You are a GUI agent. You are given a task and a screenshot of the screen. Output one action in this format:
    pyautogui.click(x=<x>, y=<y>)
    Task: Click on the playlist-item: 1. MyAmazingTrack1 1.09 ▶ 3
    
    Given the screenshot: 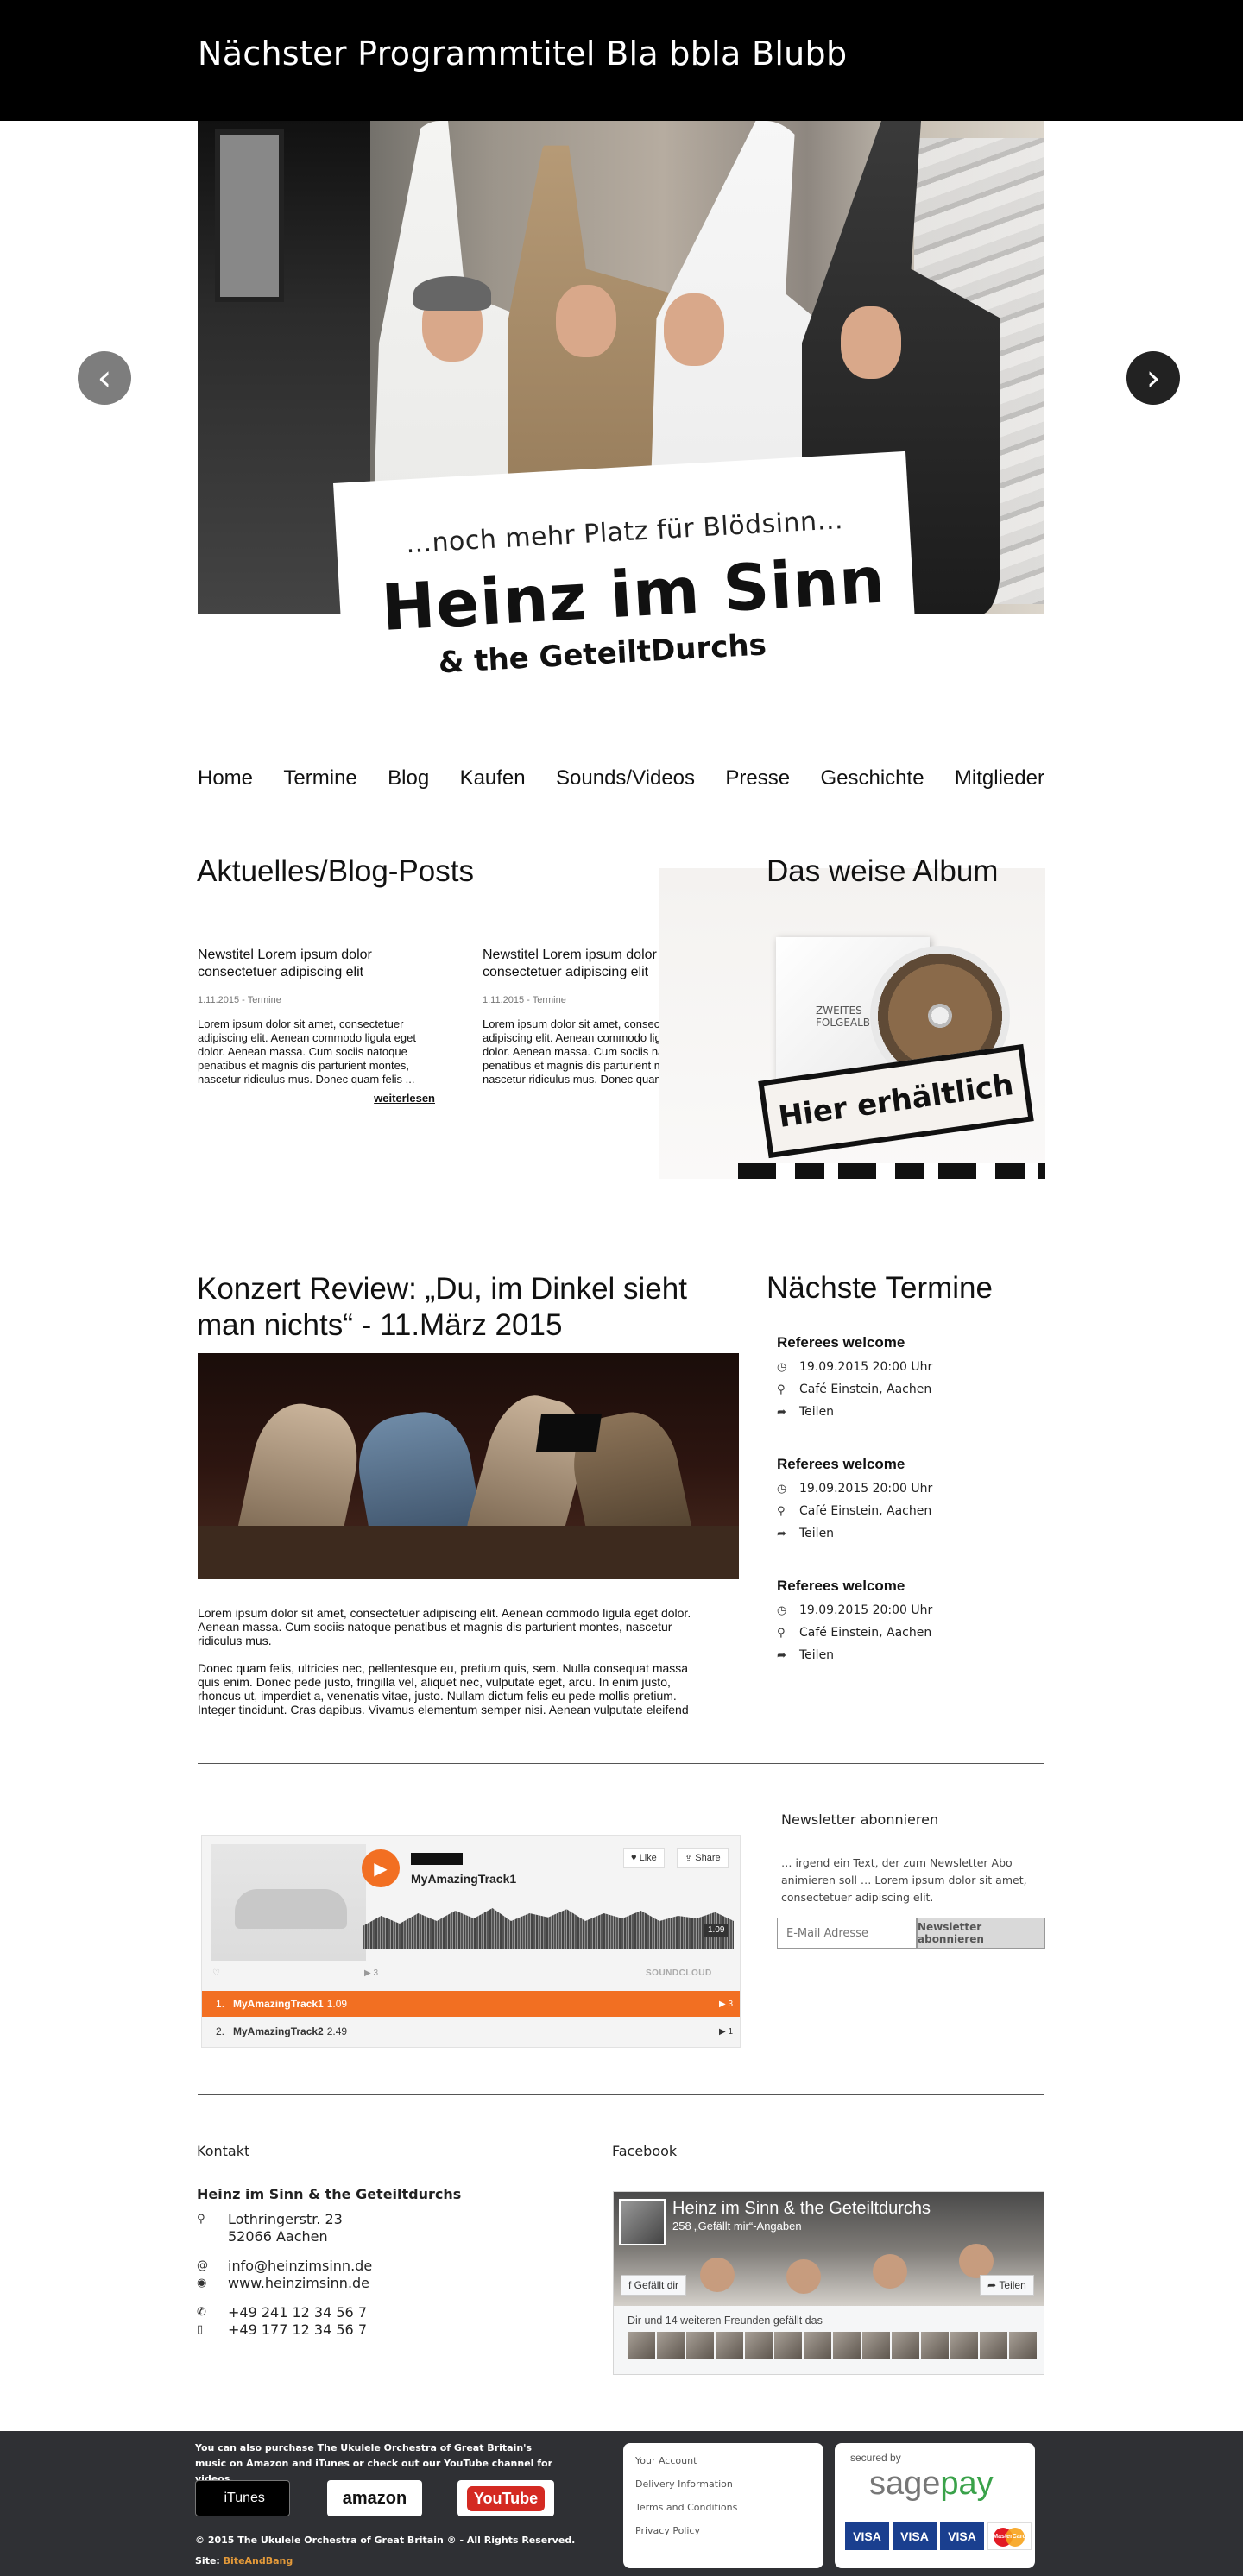 What is the action you would take?
    pyautogui.click(x=471, y=2004)
    